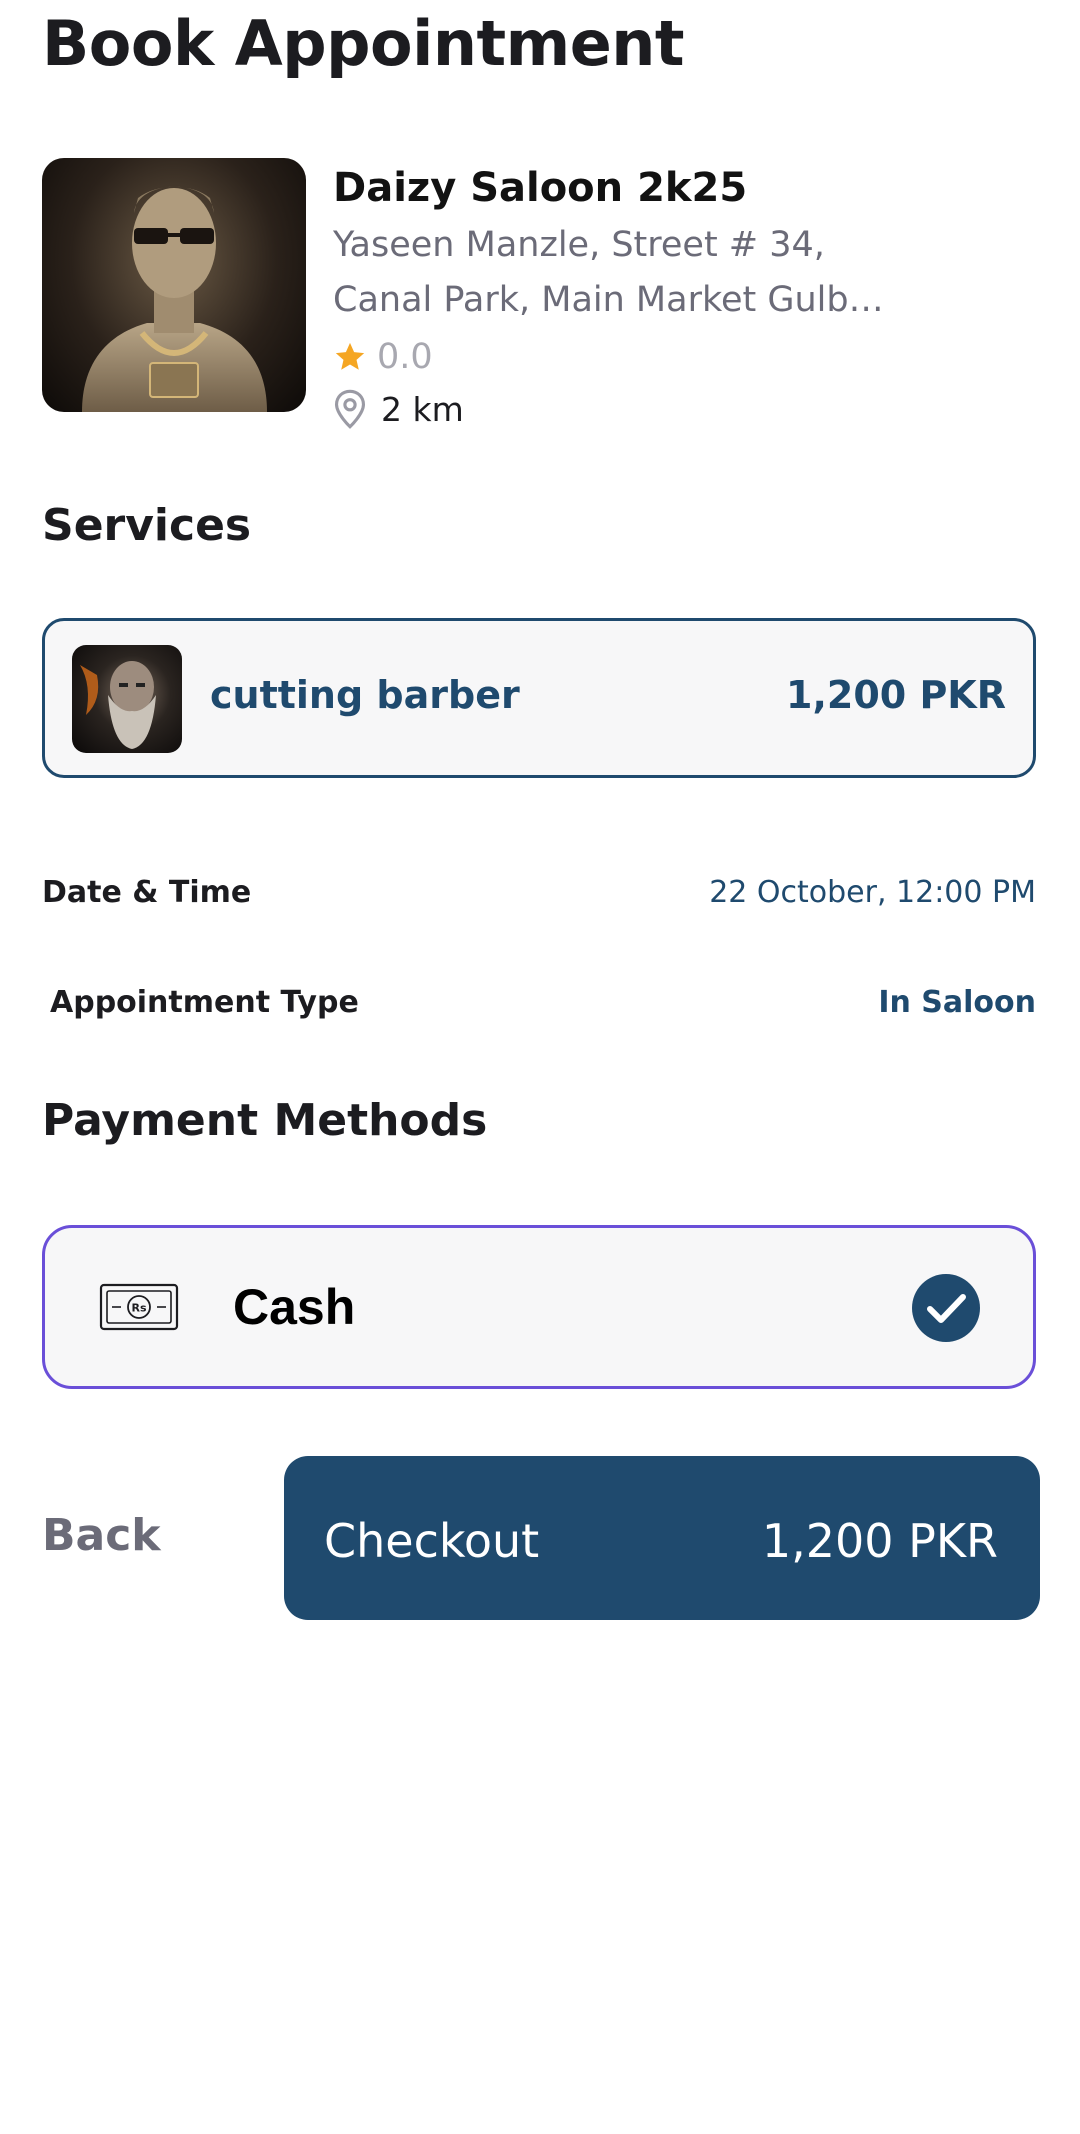 This screenshot has width=1080, height=2134. Describe the element at coordinates (118, 705) in the screenshot. I see `service-thumbnail-image` at that location.